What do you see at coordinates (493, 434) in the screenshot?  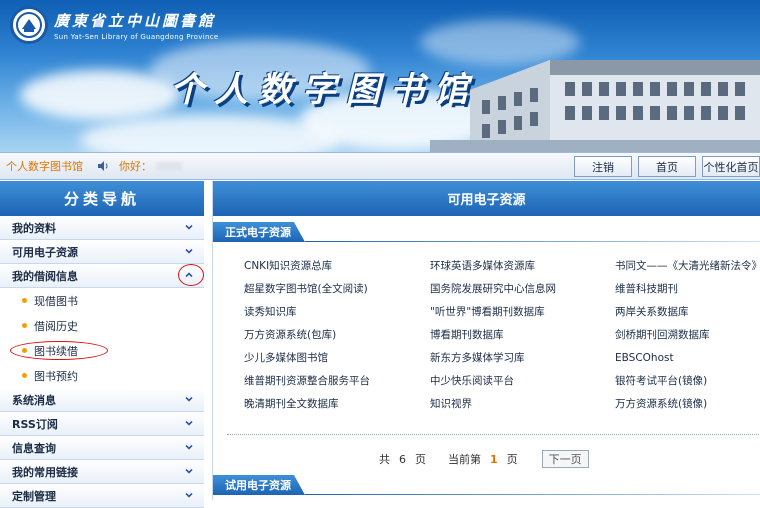 I see `dotted-divider` at bounding box center [493, 434].